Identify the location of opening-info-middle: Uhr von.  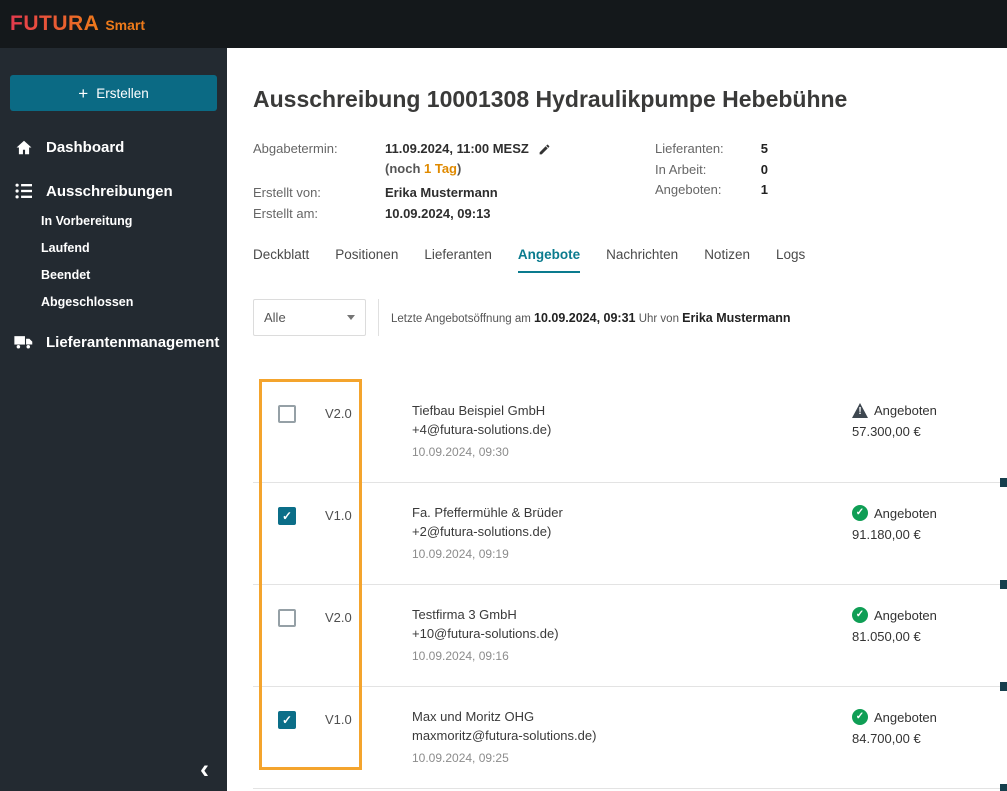
(659, 318).